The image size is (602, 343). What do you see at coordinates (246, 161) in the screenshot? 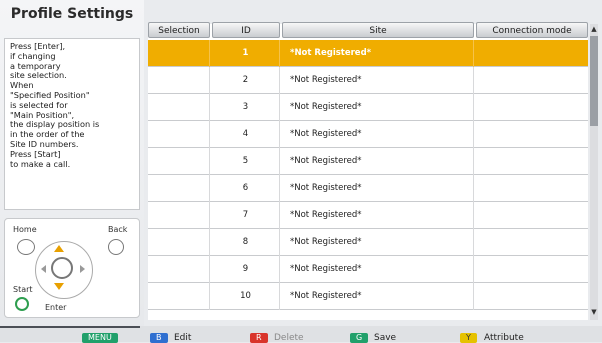
I see `row-id: 5` at bounding box center [246, 161].